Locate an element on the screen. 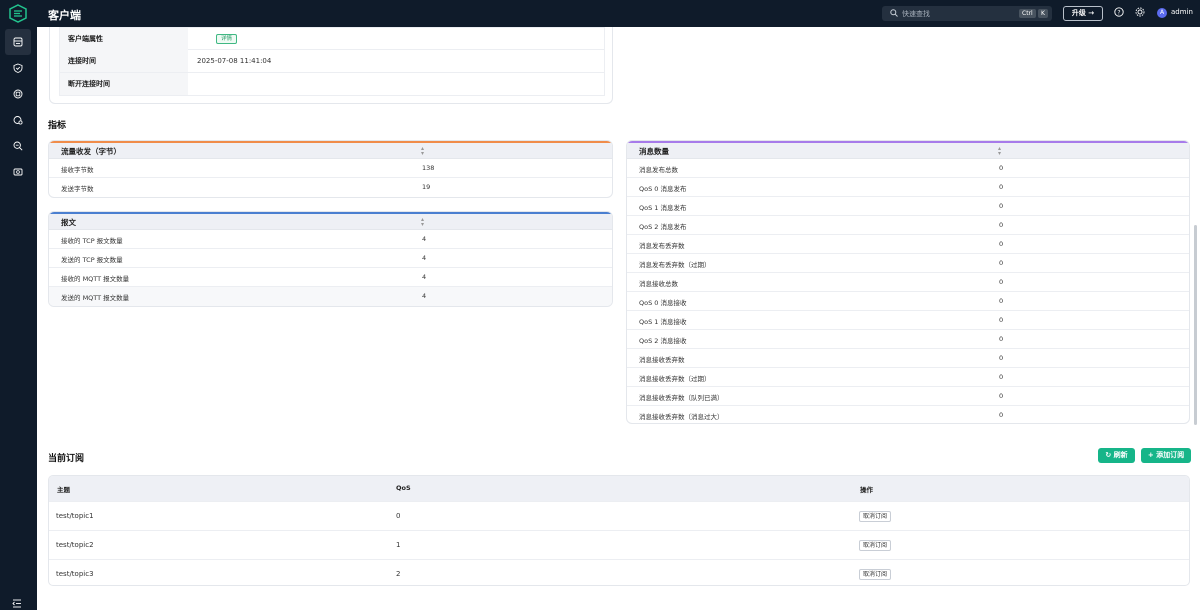 Image resolution: width=1200 pixels, height=610 pixels. kbd-ctrl: Ctrl is located at coordinates (1027, 13).